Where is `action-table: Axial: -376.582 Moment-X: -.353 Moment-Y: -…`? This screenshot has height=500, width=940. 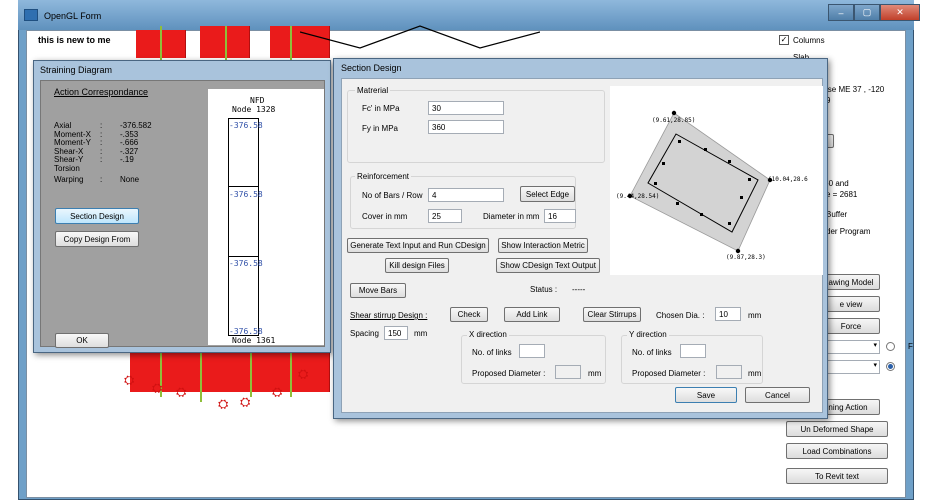 action-table: Axial: -376.582 Moment-X: -.353 Moment-Y: -… is located at coordinates (119, 152).